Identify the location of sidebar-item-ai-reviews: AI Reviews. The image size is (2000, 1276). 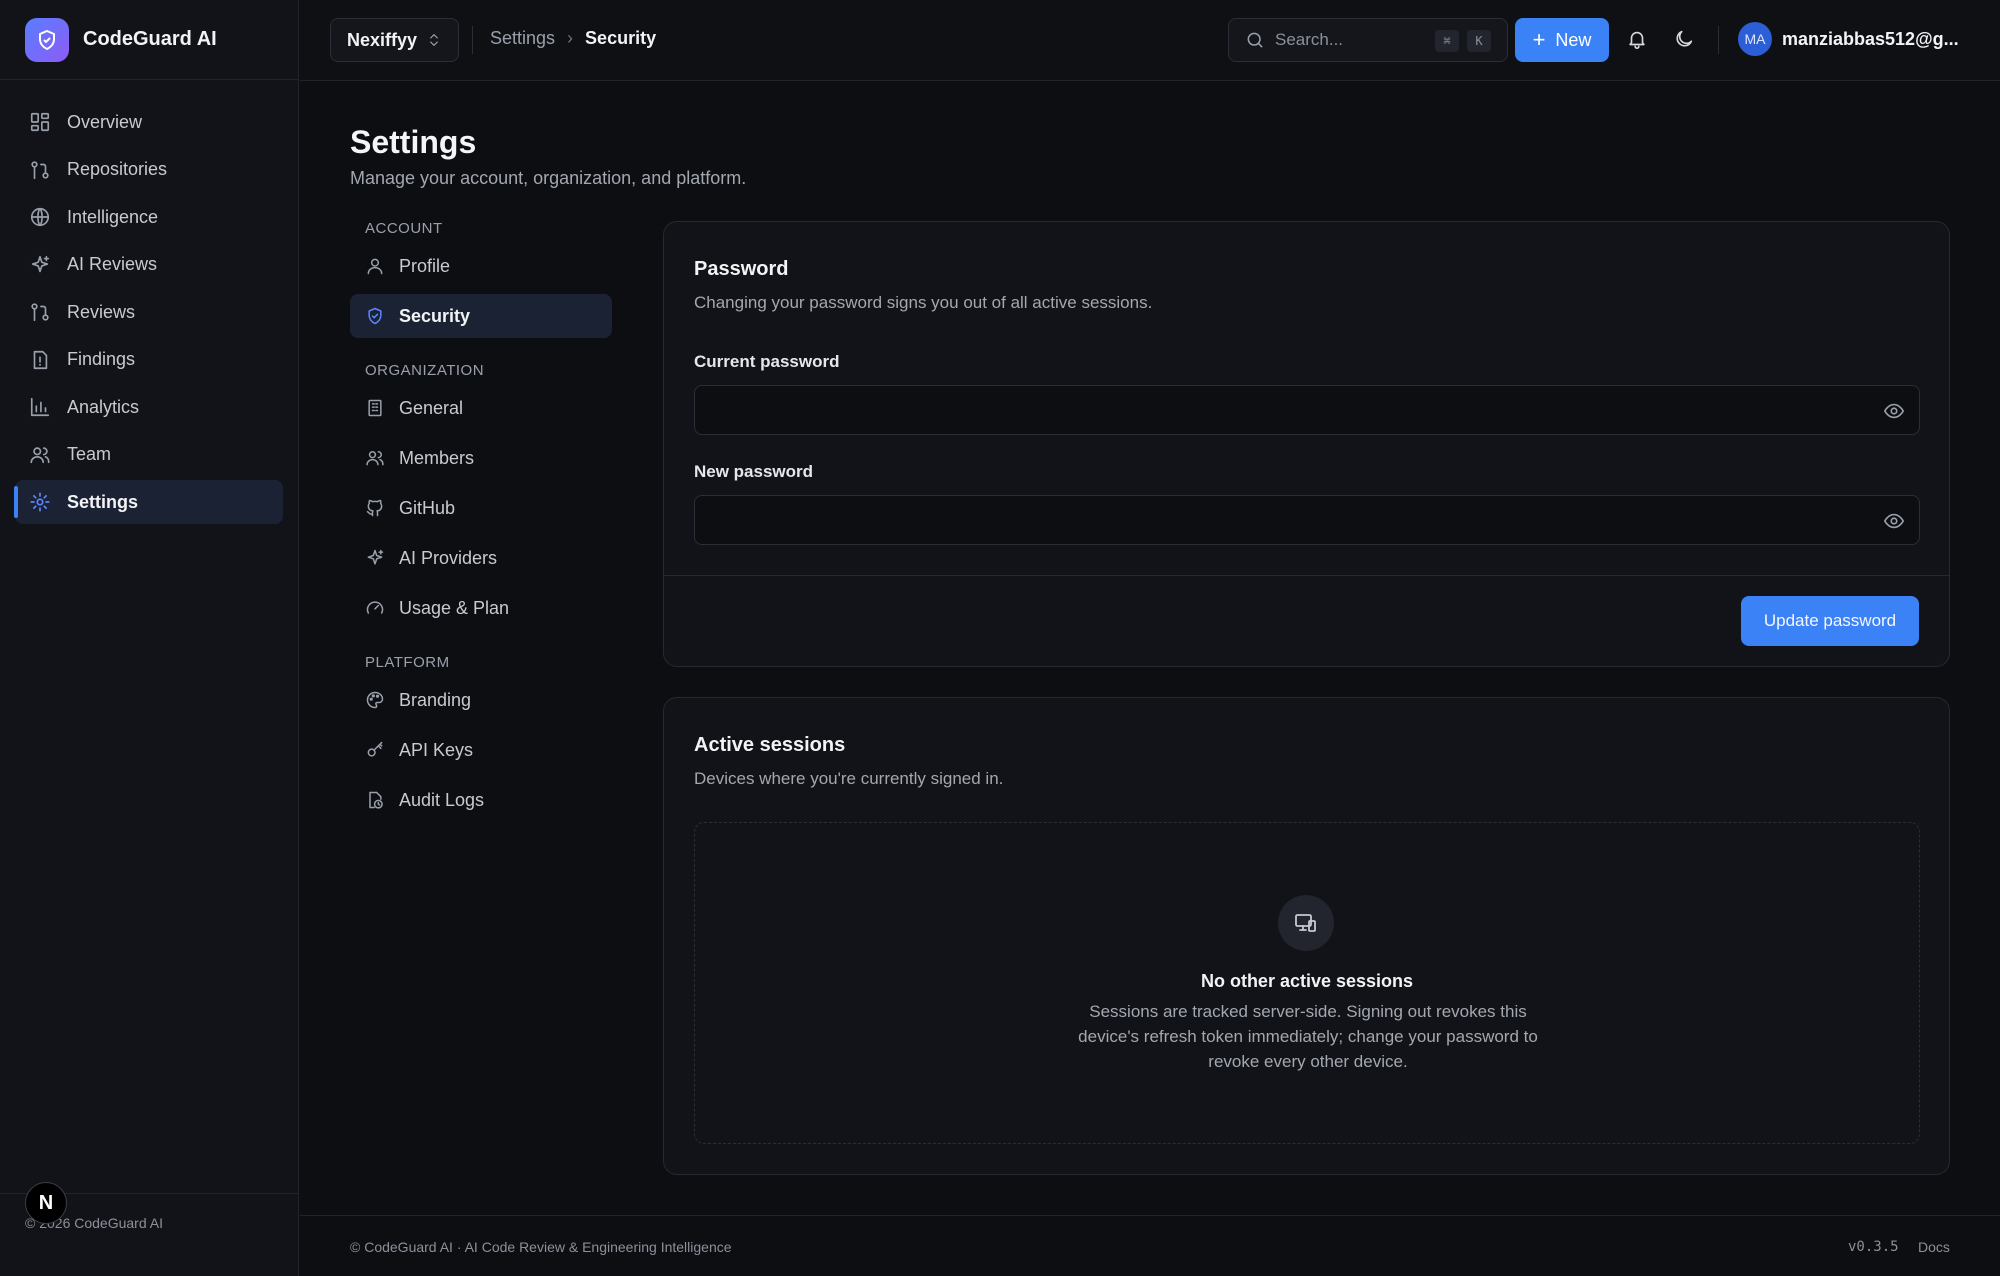
(149, 265).